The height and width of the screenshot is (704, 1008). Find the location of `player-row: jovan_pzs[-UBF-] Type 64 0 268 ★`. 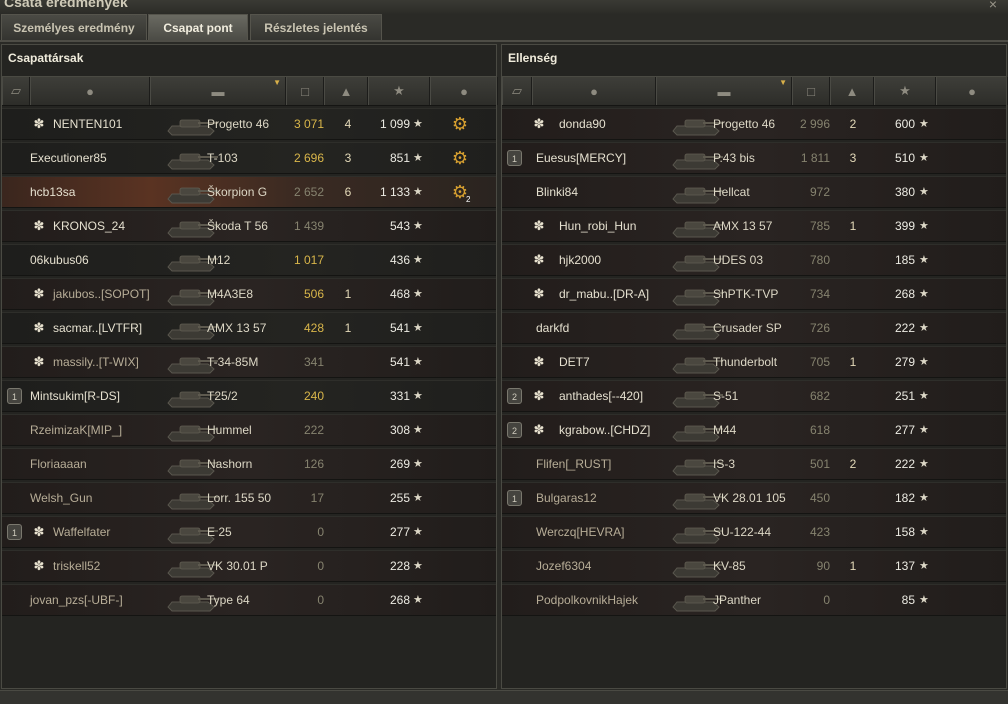

player-row: jovan_pzs[-UBF-] Type 64 0 268 ★ is located at coordinates (249, 600).